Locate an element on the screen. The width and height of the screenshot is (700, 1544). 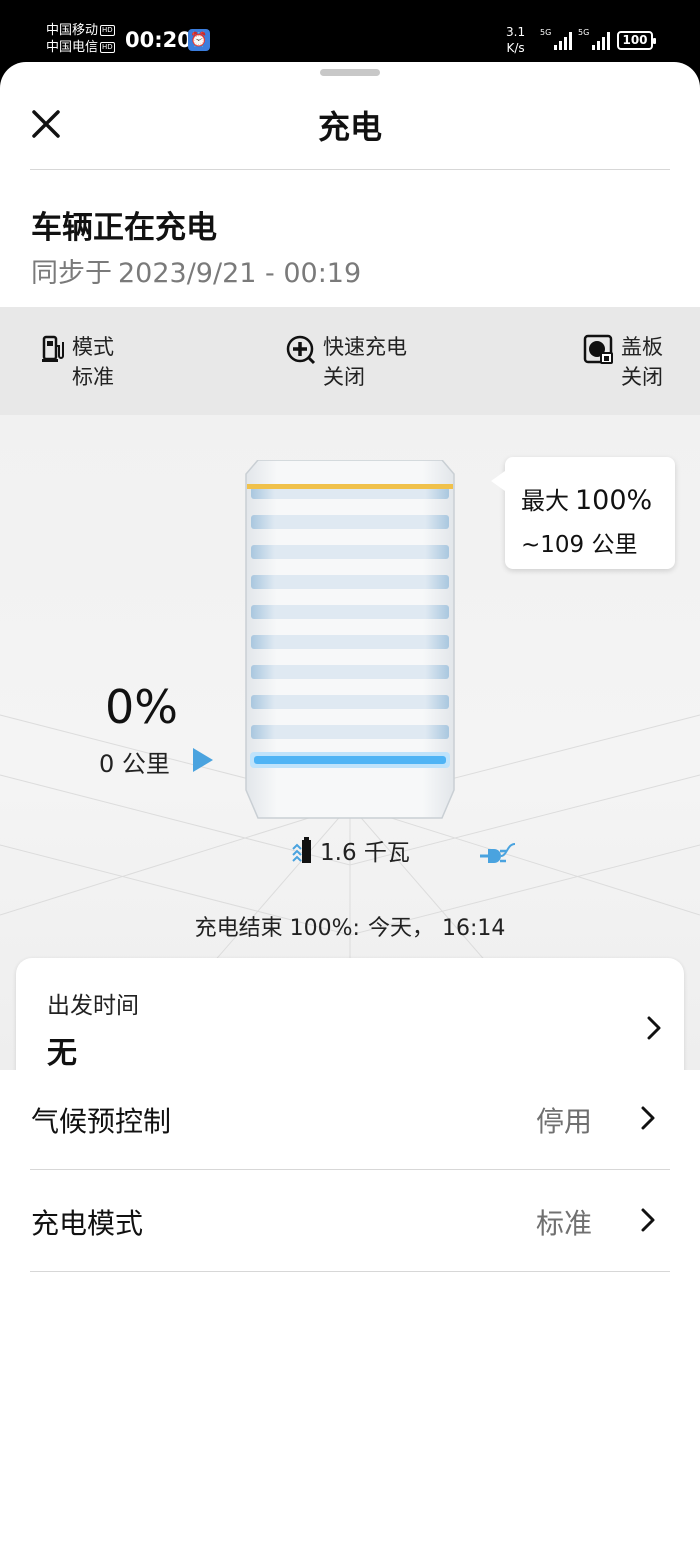
status-bar: 中国移动 HD 中国电信 HD 00:20 ⏰ 3.1 K/s 5G 5G 100 is located at coordinates (350, 32).